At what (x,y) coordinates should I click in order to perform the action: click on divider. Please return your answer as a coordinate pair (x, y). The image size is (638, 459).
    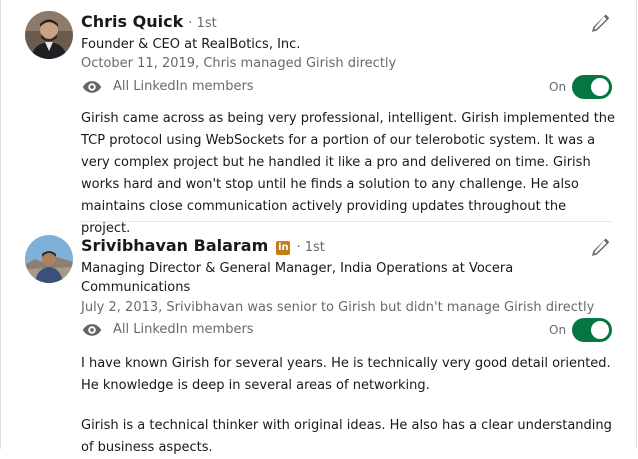
    Looking at the image, I should click on (347, 221).